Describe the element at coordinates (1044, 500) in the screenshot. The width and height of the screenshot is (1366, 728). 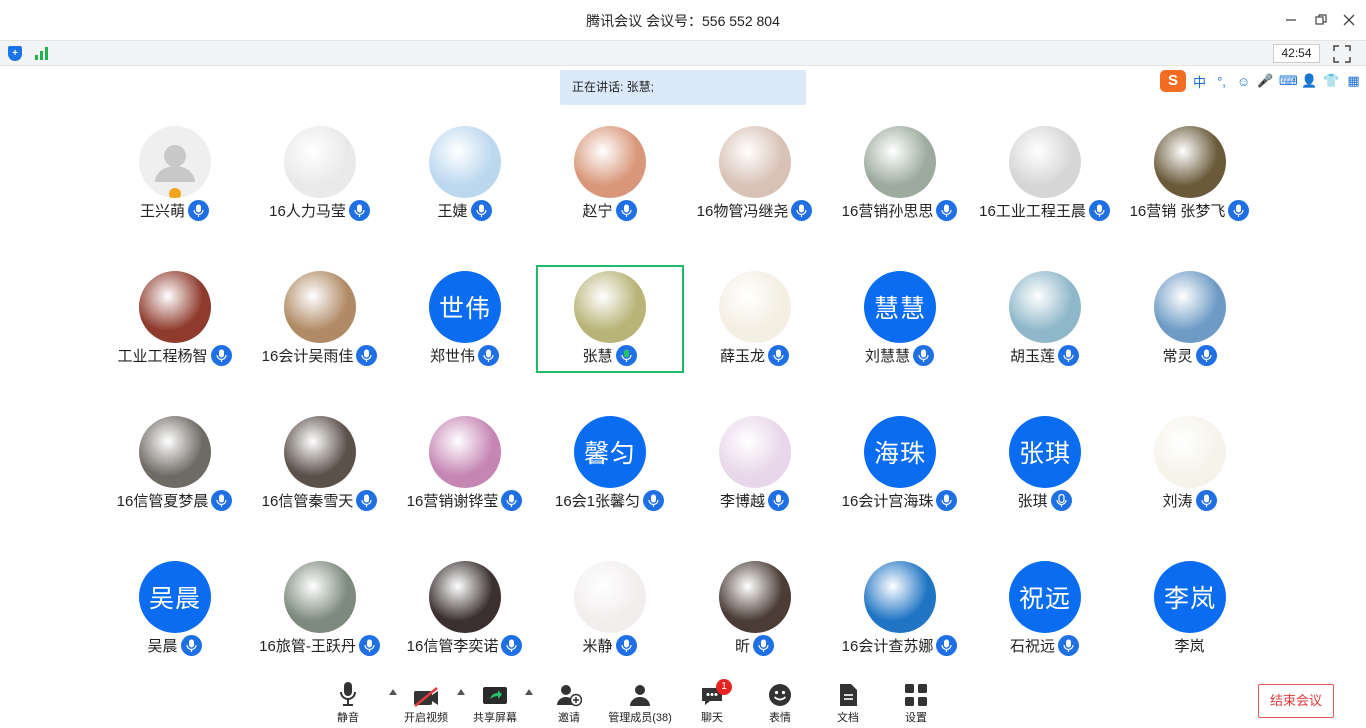
I see `participant-name-line: 张琪` at that location.